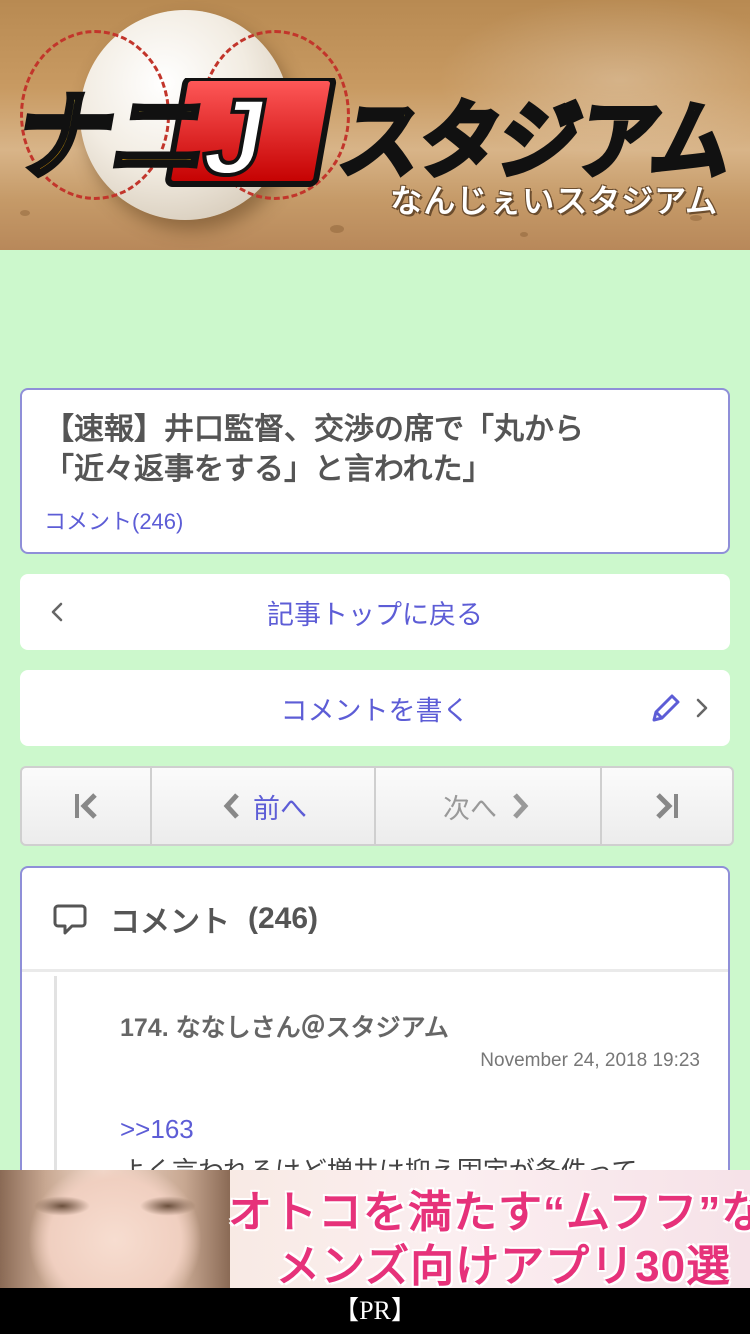 The width and height of the screenshot is (750, 1334). What do you see at coordinates (532, 141) in the screenshot?
I see `logo-text-right: スタジアム` at bounding box center [532, 141].